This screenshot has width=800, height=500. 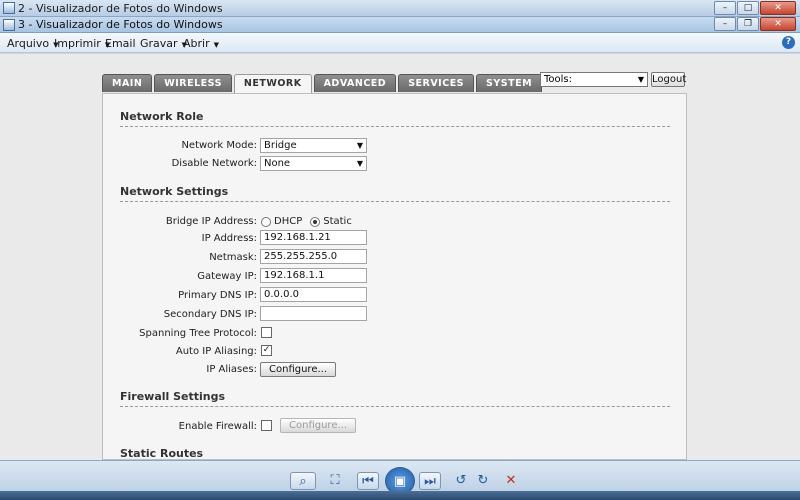 I want to click on menu-imprimir: Imprimir ▼, so click(x=82, y=43).